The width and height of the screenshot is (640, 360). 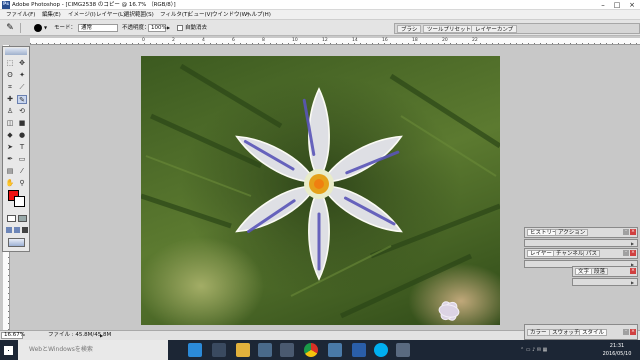 What do you see at coordinates (16, 242) in the screenshot?
I see `jump-to-imageready-icon` at bounding box center [16, 242].